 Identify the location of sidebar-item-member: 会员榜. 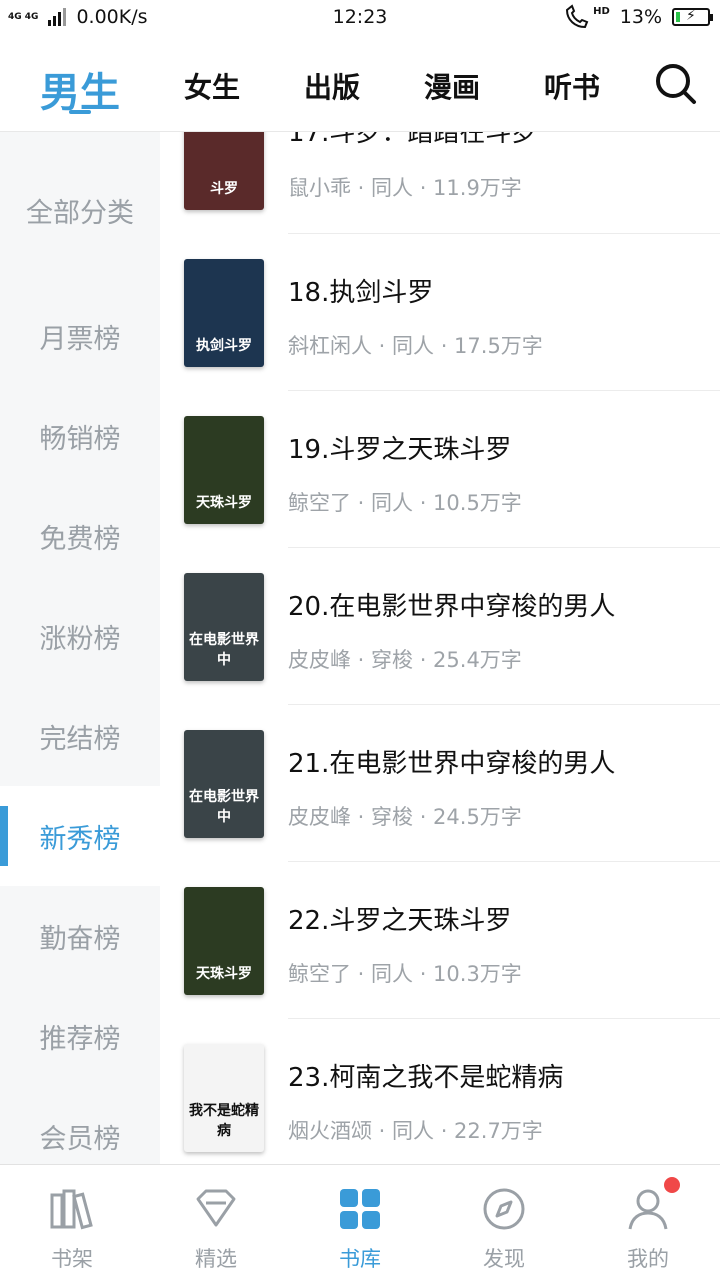
(80, 1125).